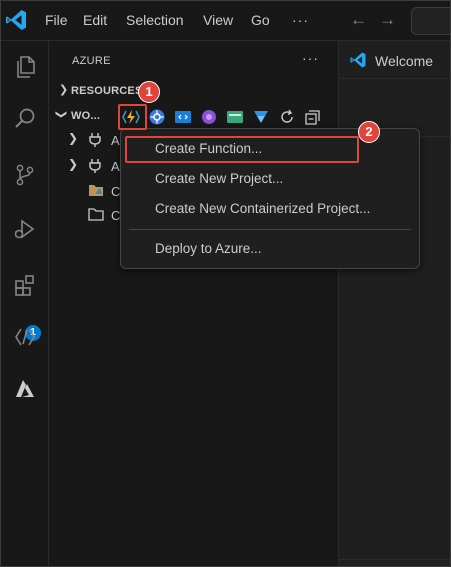 The image size is (451, 567). Describe the element at coordinates (358, 20) in the screenshot. I see `back-arrow-icon: ←` at that location.